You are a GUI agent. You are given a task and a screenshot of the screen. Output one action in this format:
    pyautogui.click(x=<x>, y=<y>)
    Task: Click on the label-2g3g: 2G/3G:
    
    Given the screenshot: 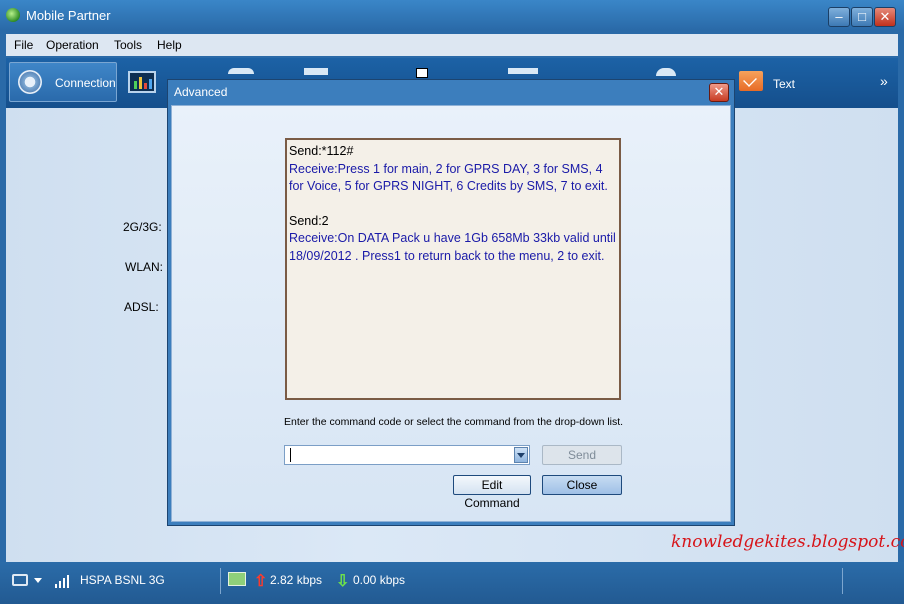 What is the action you would take?
    pyautogui.click(x=142, y=227)
    